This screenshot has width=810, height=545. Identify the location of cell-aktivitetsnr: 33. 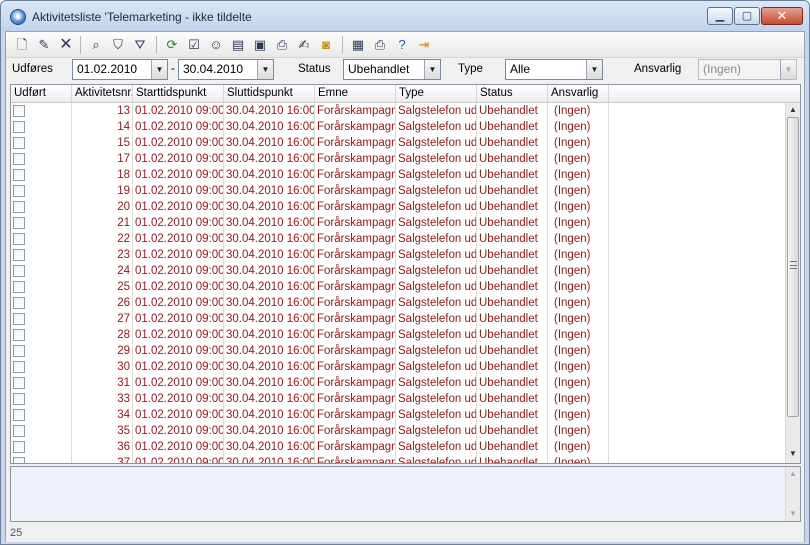
(123, 399).